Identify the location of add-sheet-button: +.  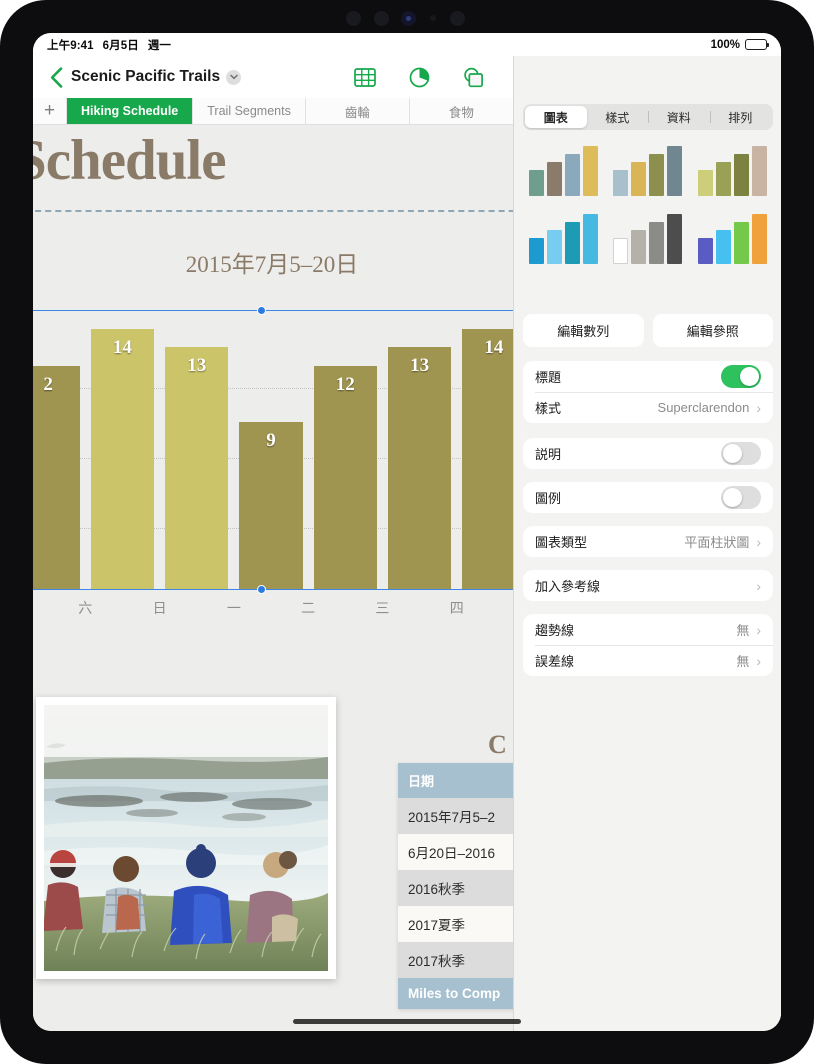
(50, 111).